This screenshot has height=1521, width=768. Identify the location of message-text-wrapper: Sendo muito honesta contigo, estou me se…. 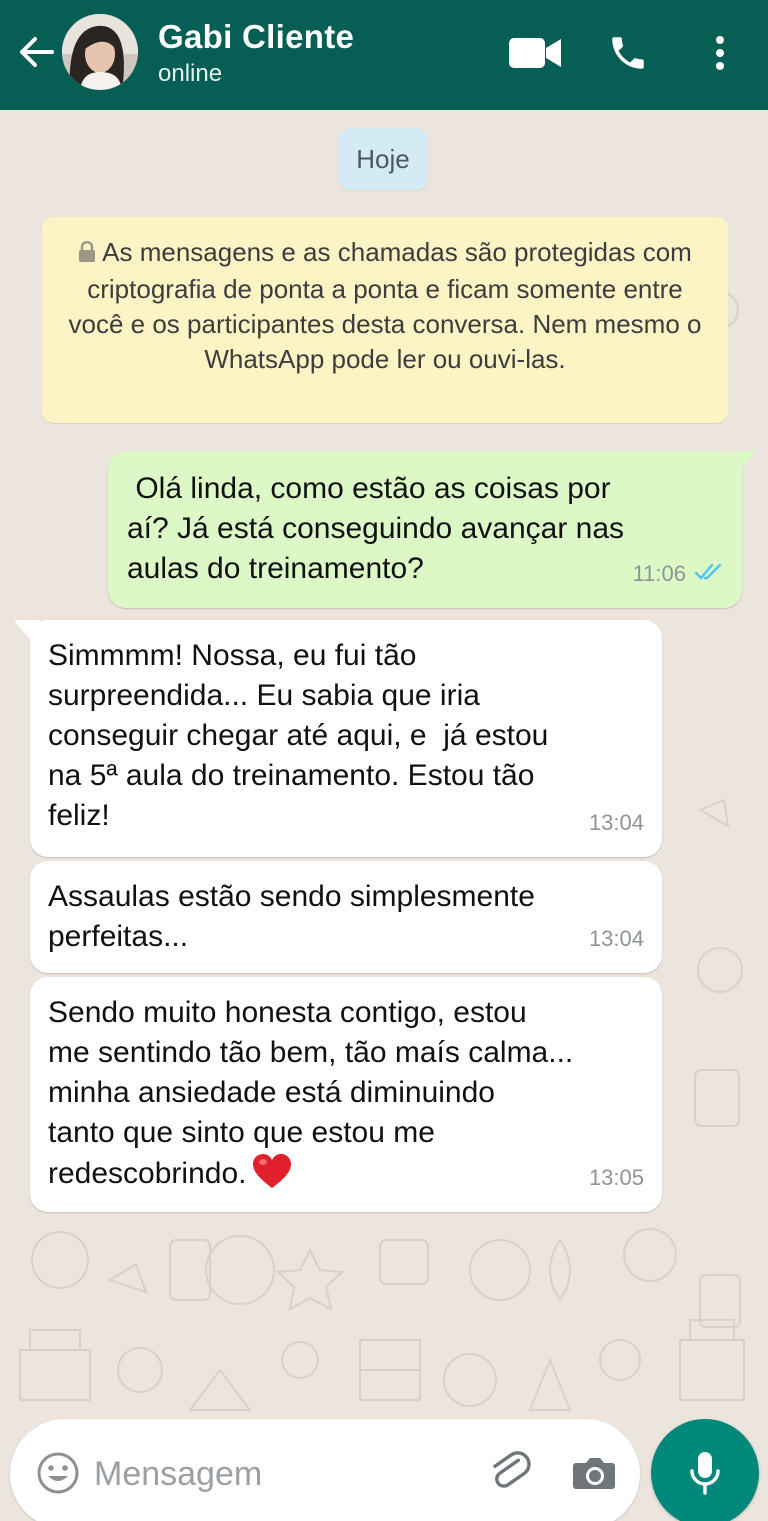
(346, 1096).